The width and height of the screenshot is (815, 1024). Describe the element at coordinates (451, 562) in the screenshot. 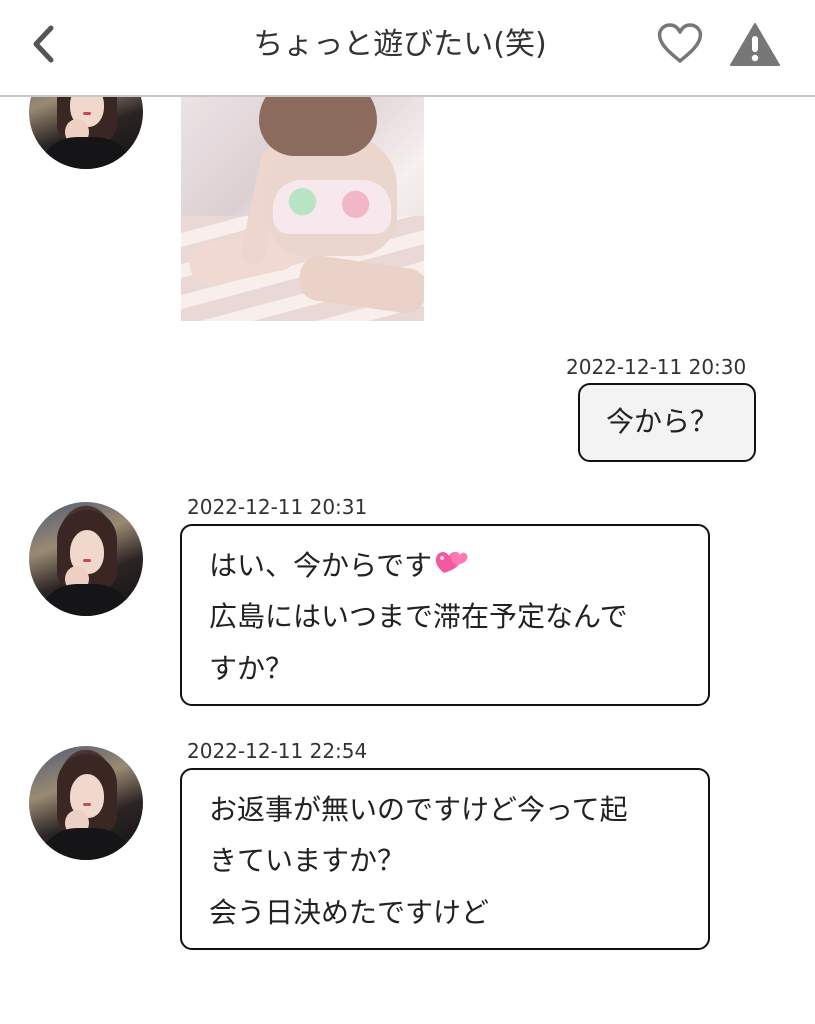

I see `two-hearts-emoji-icon` at that location.